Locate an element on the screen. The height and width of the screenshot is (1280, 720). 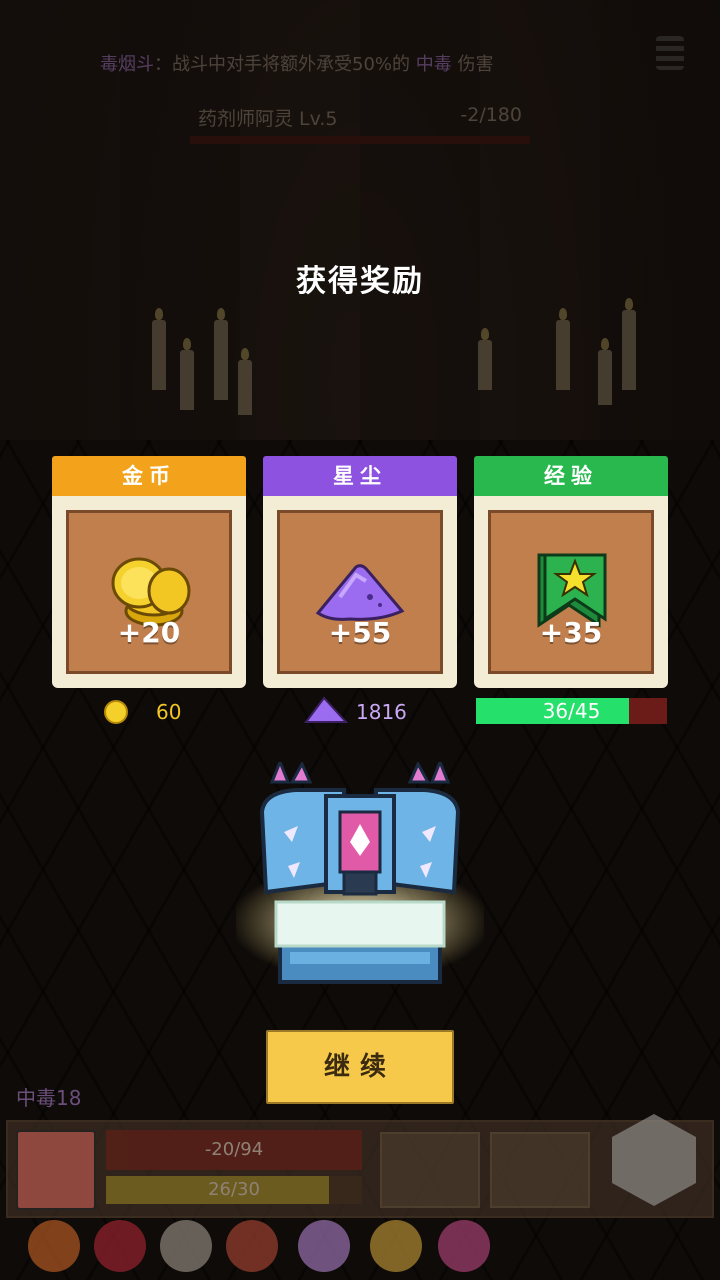
fire-skill-icon is located at coordinates (54, 1246).